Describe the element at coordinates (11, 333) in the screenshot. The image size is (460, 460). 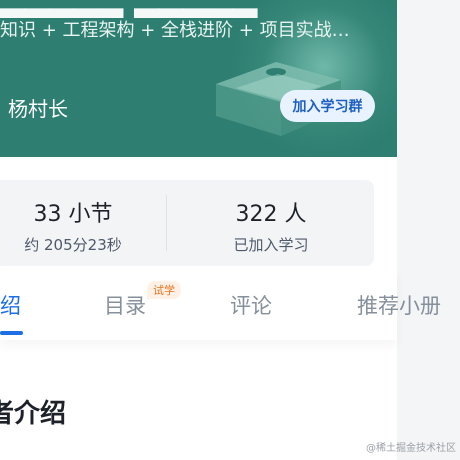
I see `active-tab-indicator` at that location.